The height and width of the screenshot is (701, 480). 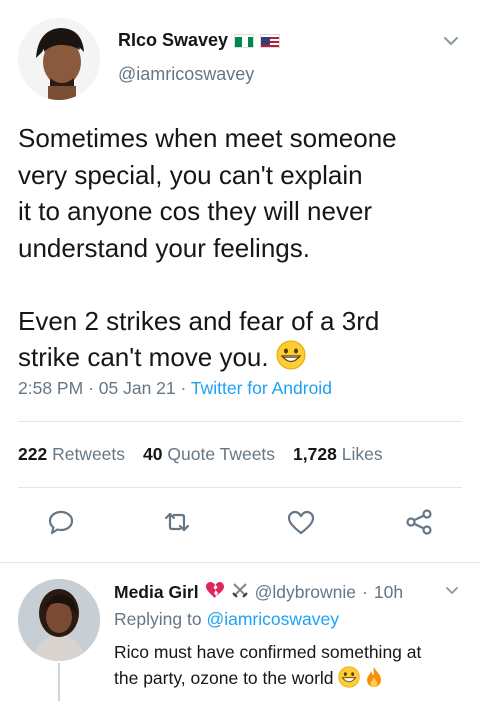 I want to click on reply-icon, so click(x=61, y=522).